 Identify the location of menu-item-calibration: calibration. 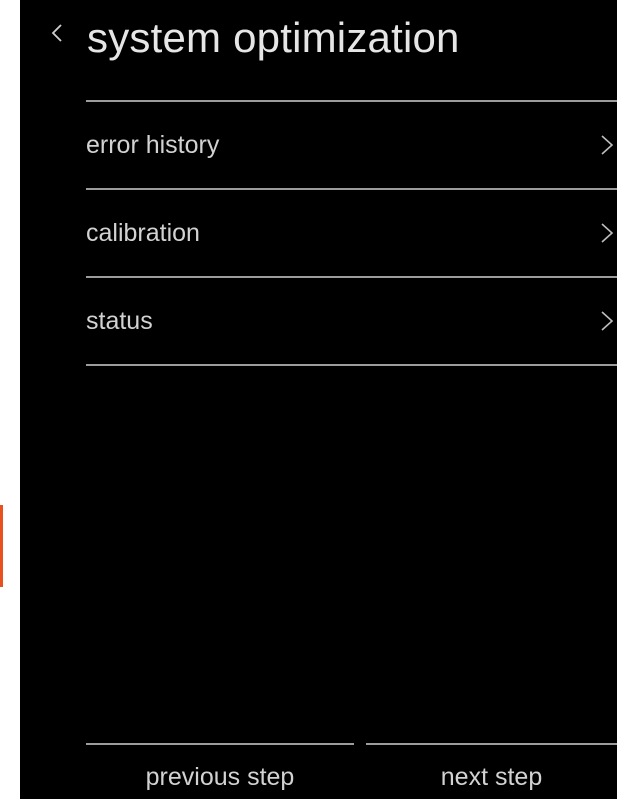
(351, 233).